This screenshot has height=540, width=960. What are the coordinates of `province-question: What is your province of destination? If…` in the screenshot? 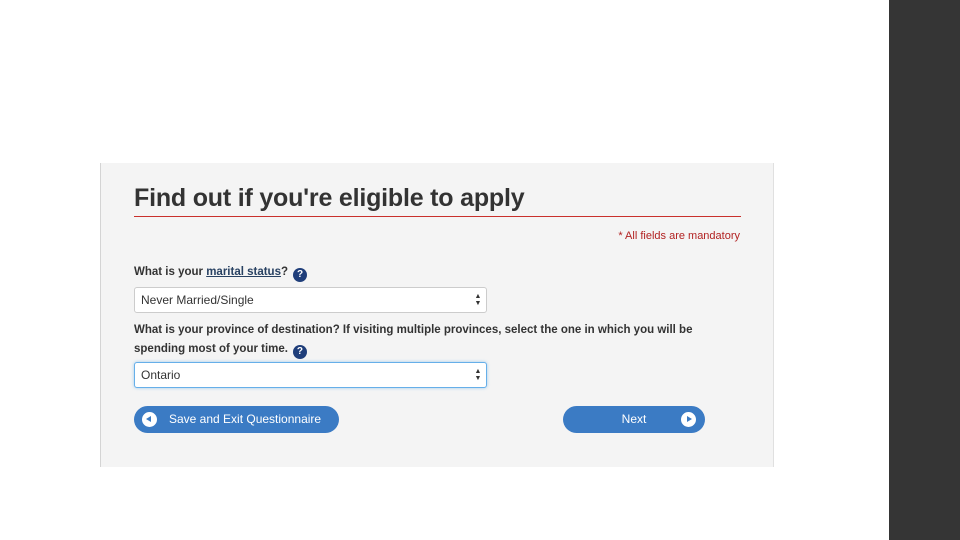 It's located at (424, 340).